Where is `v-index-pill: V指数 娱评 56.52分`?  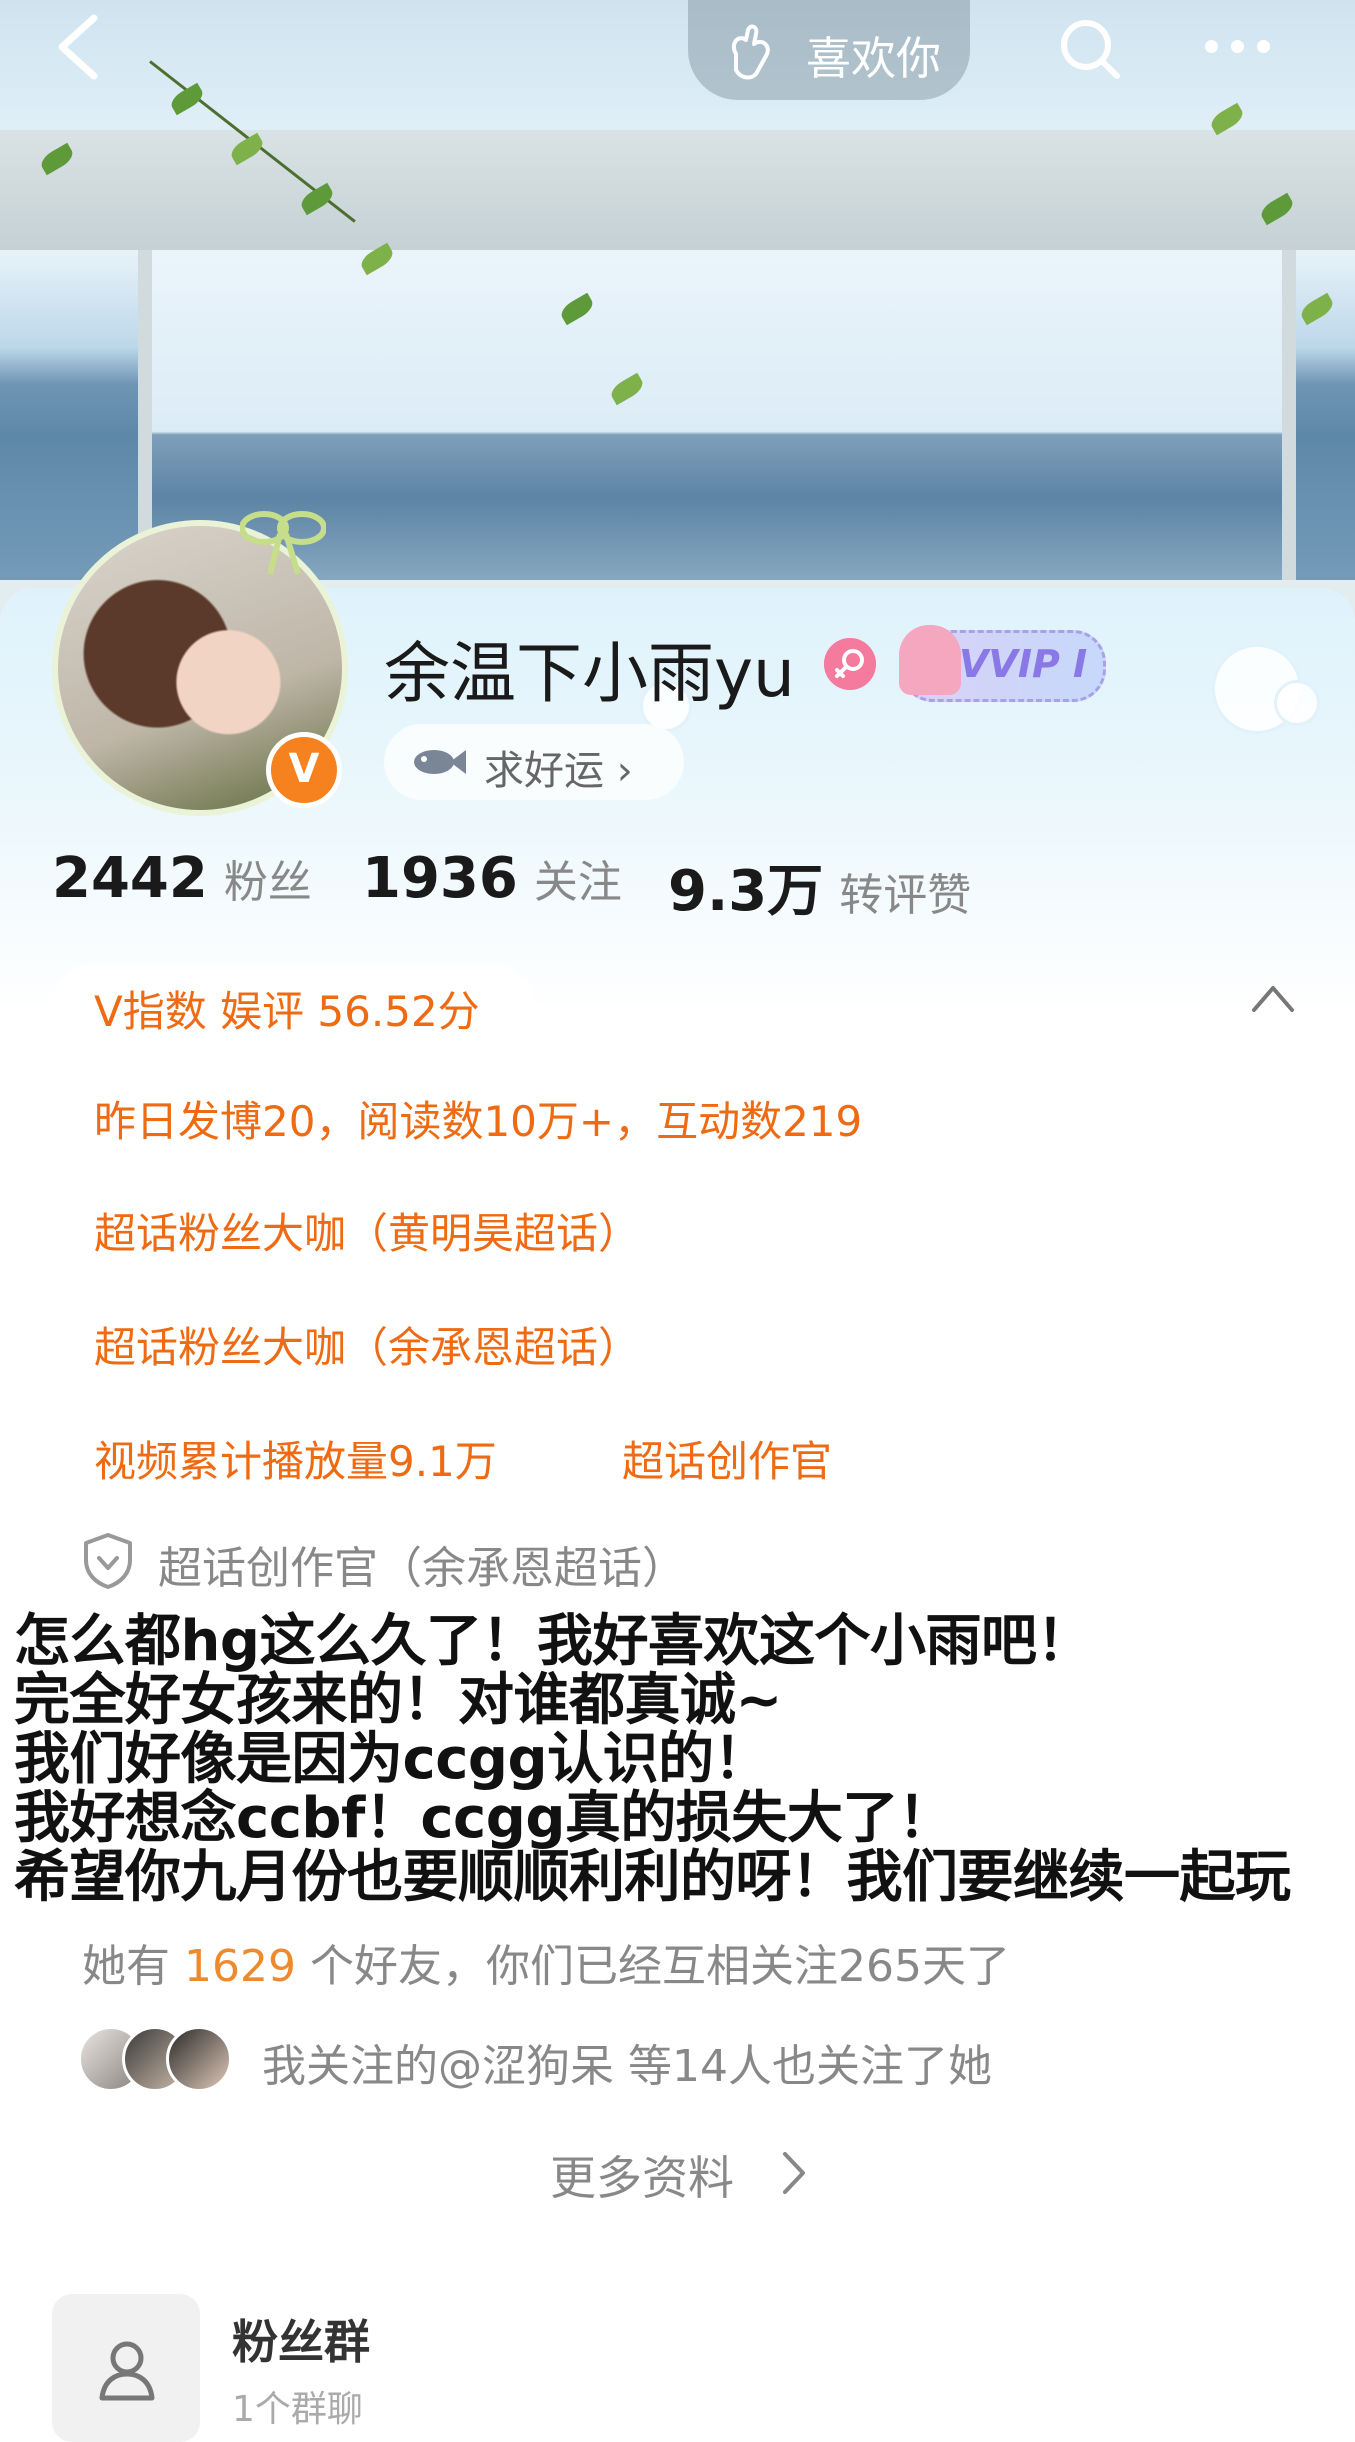
v-index-pill: V指数 娱评 56.52分 is located at coordinates (294, 1004).